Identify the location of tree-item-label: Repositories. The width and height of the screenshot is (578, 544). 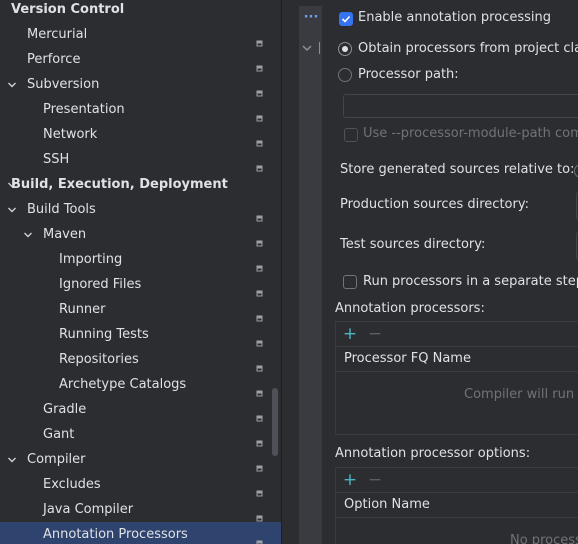
(99, 359).